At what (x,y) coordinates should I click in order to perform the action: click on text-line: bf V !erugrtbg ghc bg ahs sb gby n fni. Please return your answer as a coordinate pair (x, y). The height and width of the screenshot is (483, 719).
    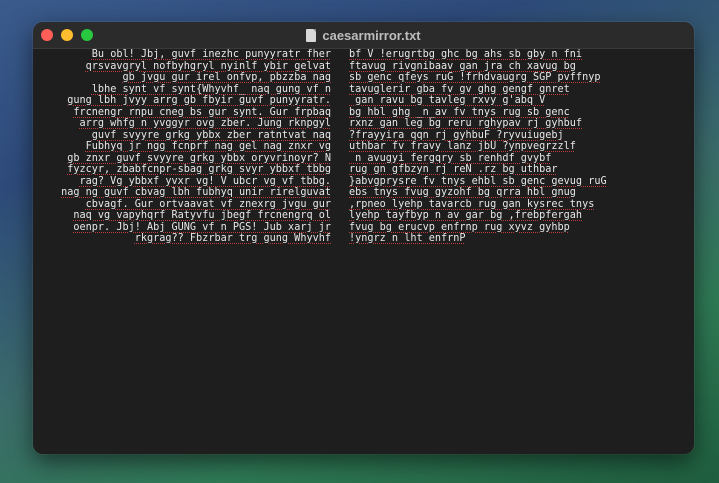
    Looking at the image, I should click on (466, 54).